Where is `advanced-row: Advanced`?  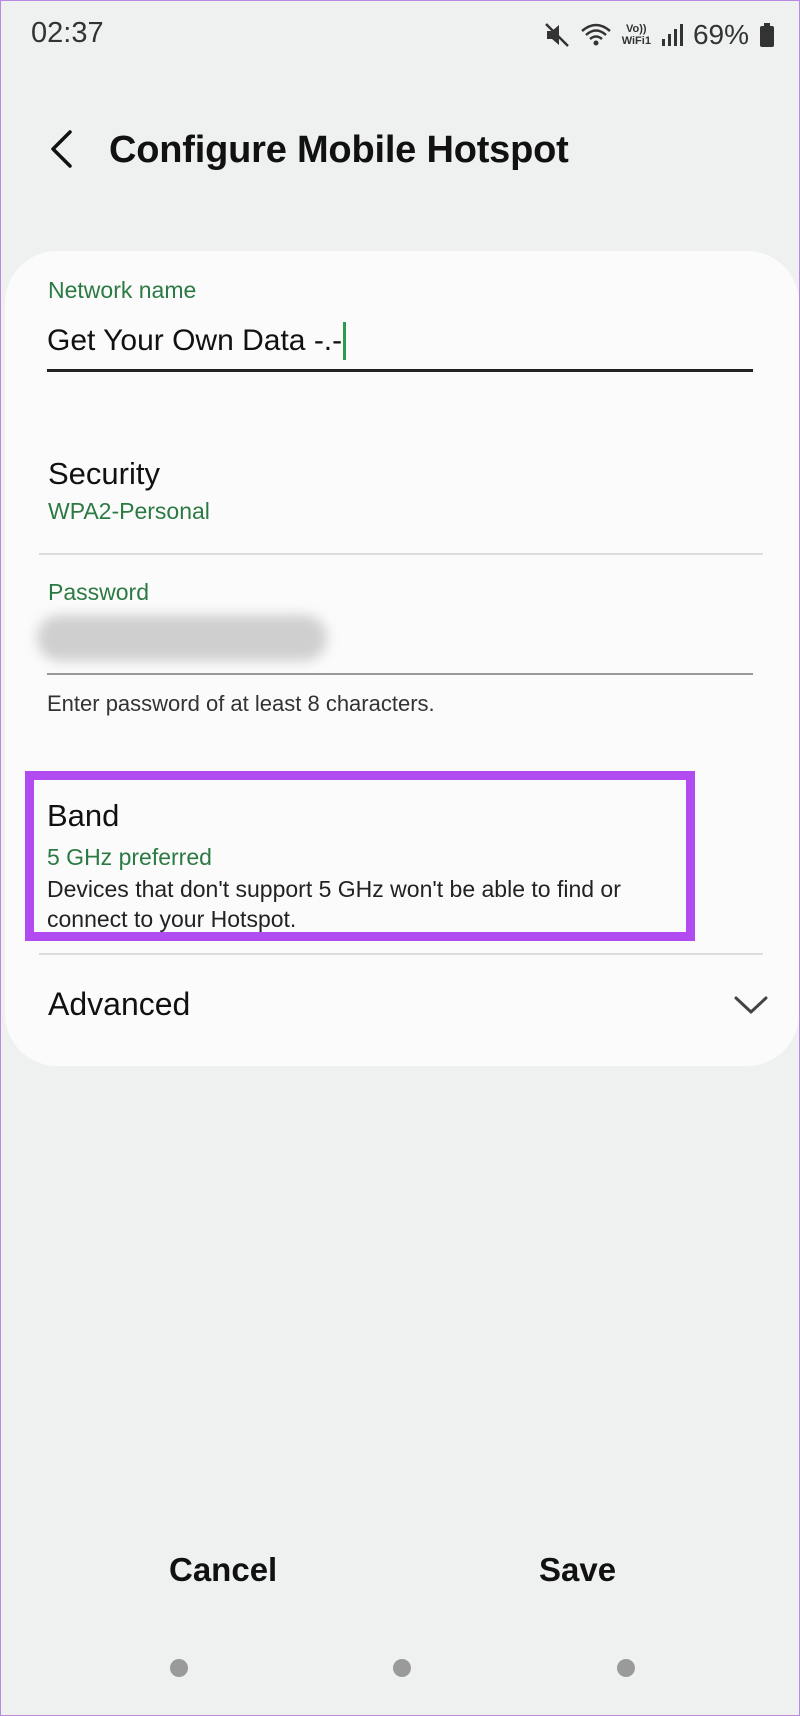 advanced-row: Advanced is located at coordinates (402, 1006).